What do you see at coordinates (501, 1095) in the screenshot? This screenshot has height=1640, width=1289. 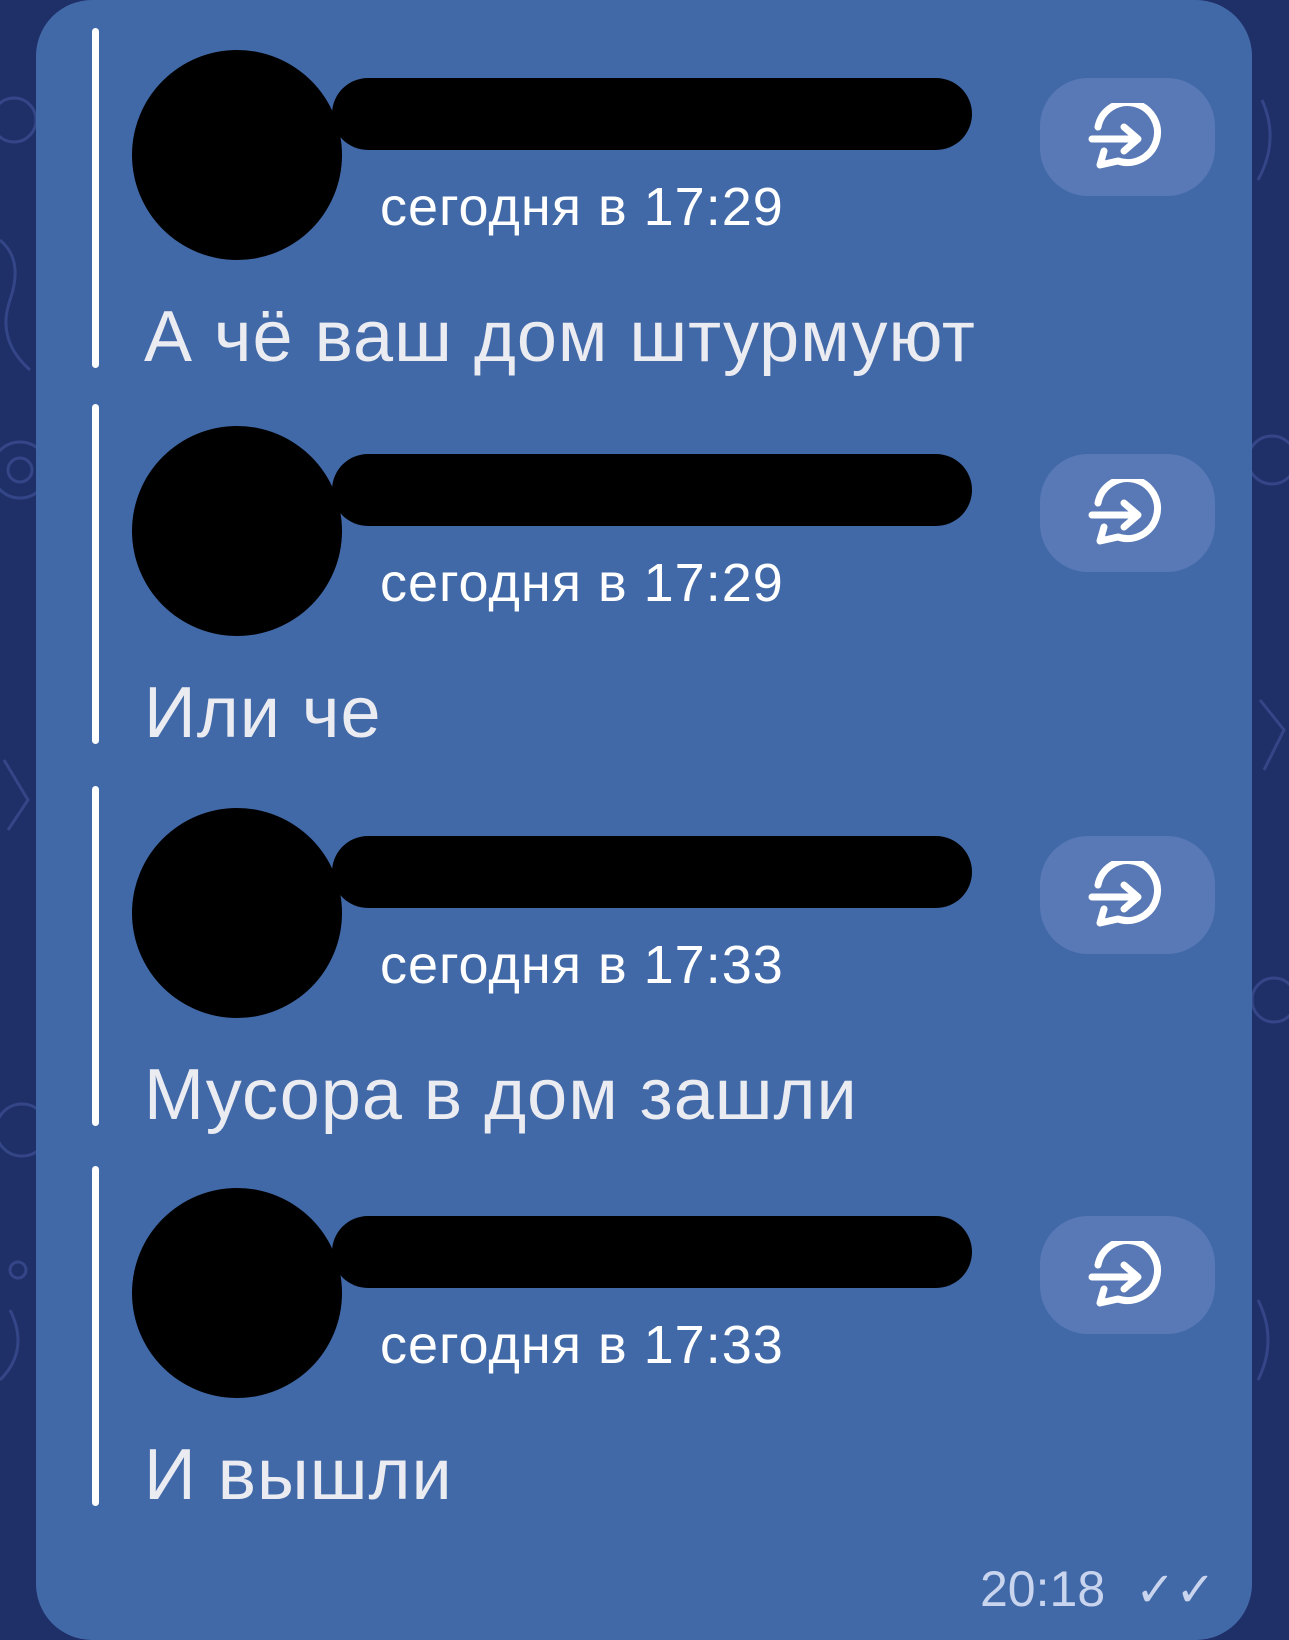 I see `message-text: Мусора в дом зашли` at bounding box center [501, 1095].